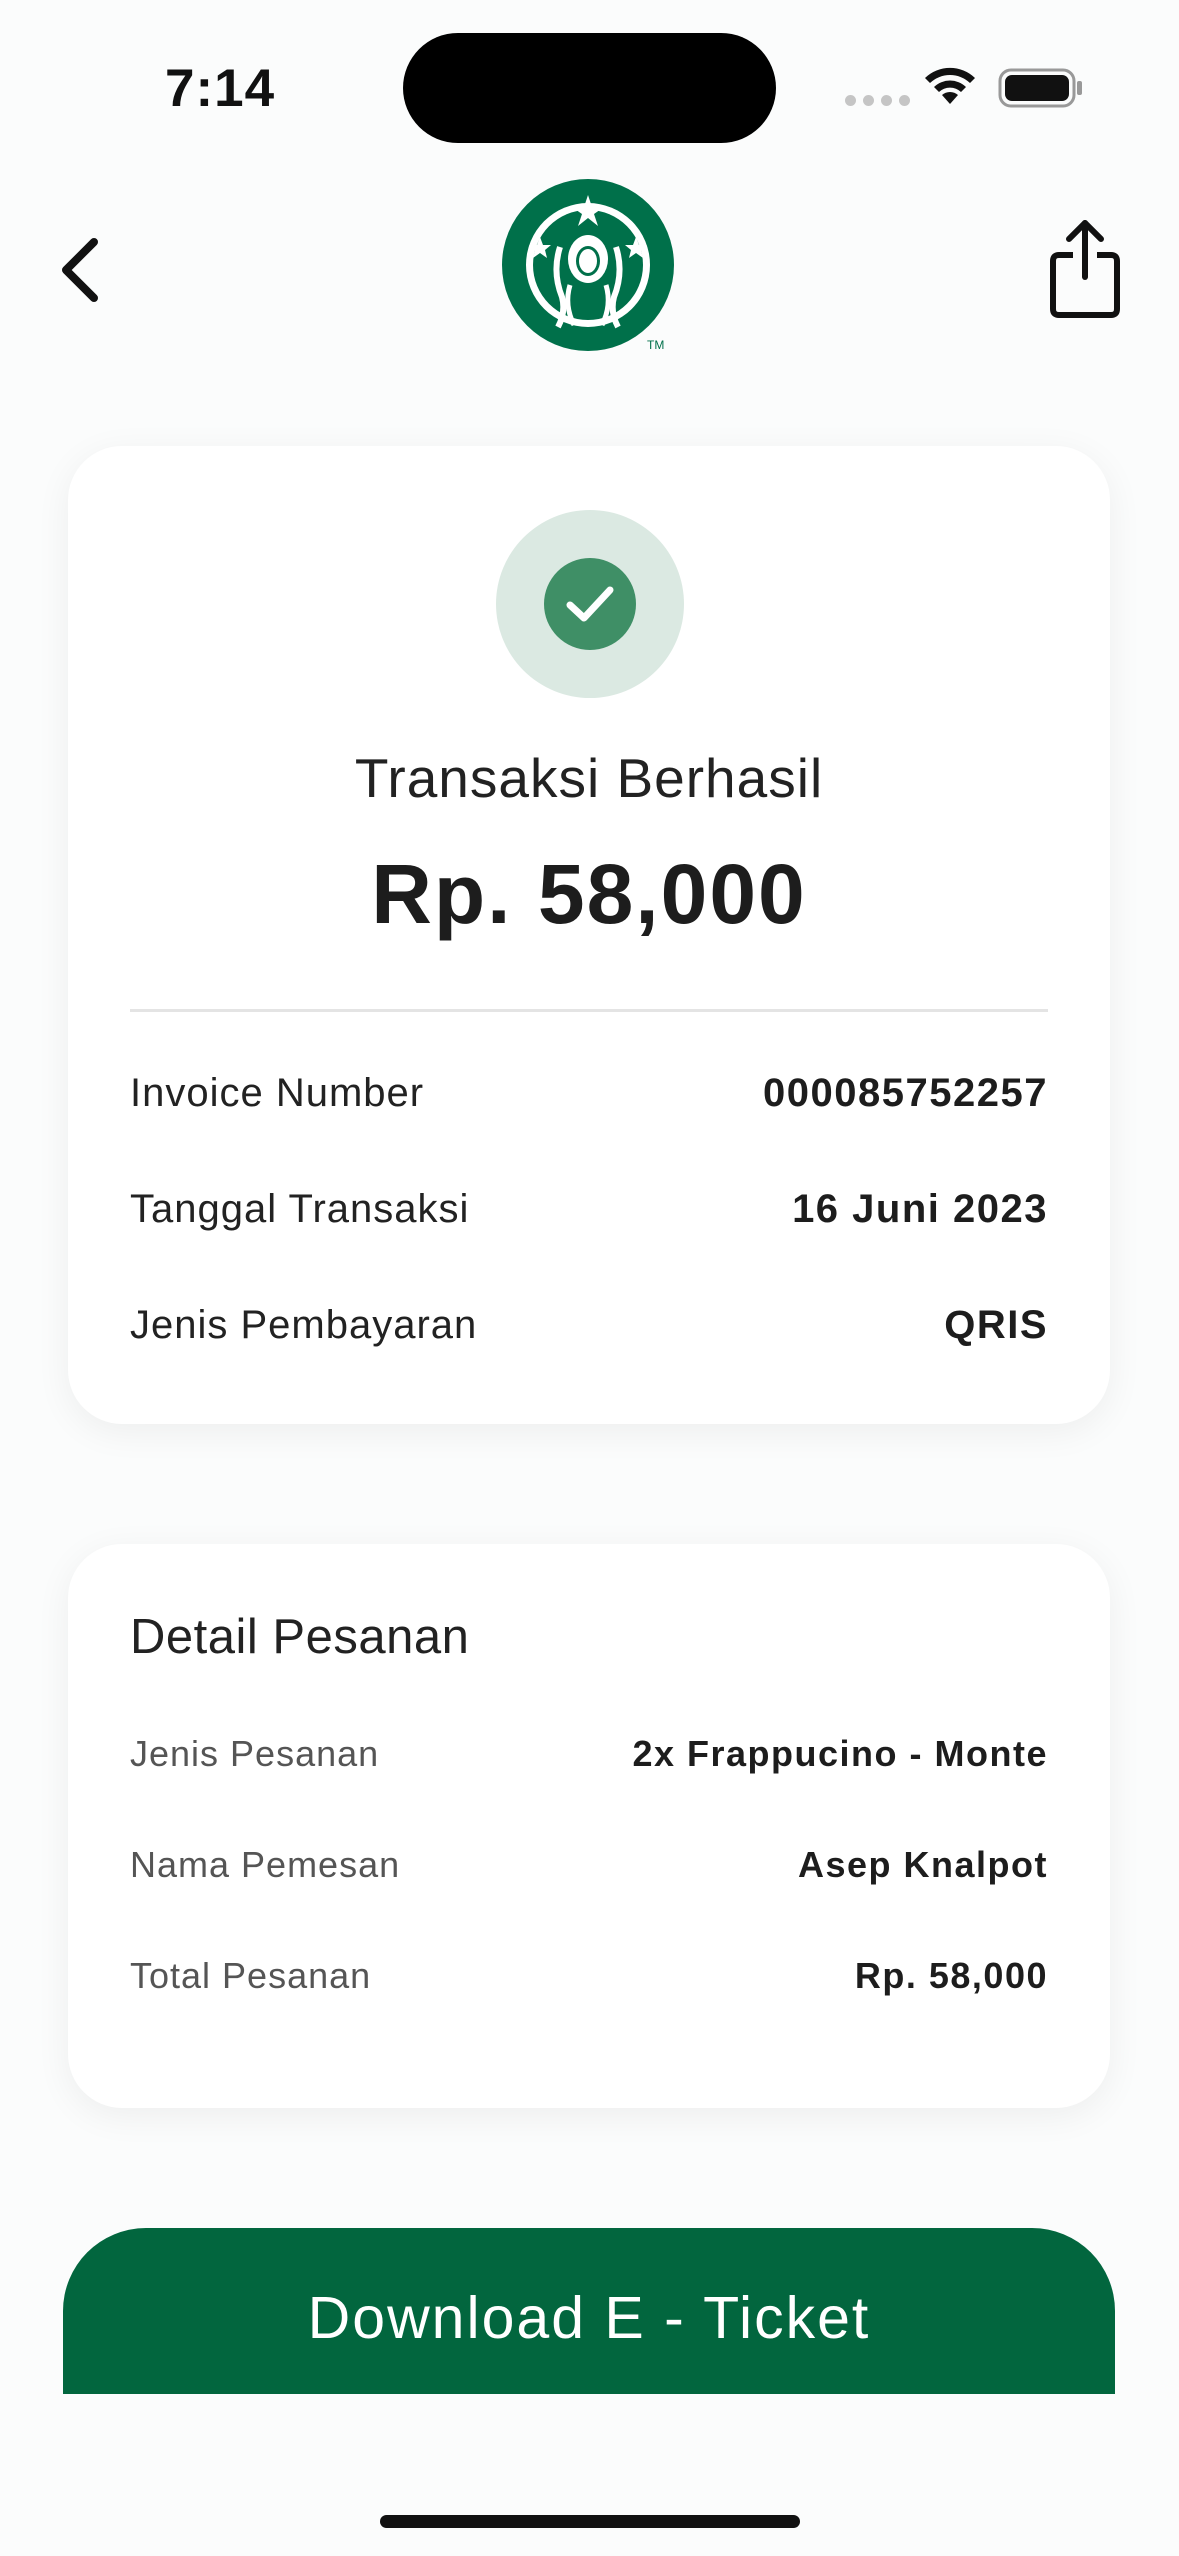 The width and height of the screenshot is (1179, 2556). Describe the element at coordinates (589, 1093) in the screenshot. I see `invoice-number-row: Invoice Number 000085752257` at that location.